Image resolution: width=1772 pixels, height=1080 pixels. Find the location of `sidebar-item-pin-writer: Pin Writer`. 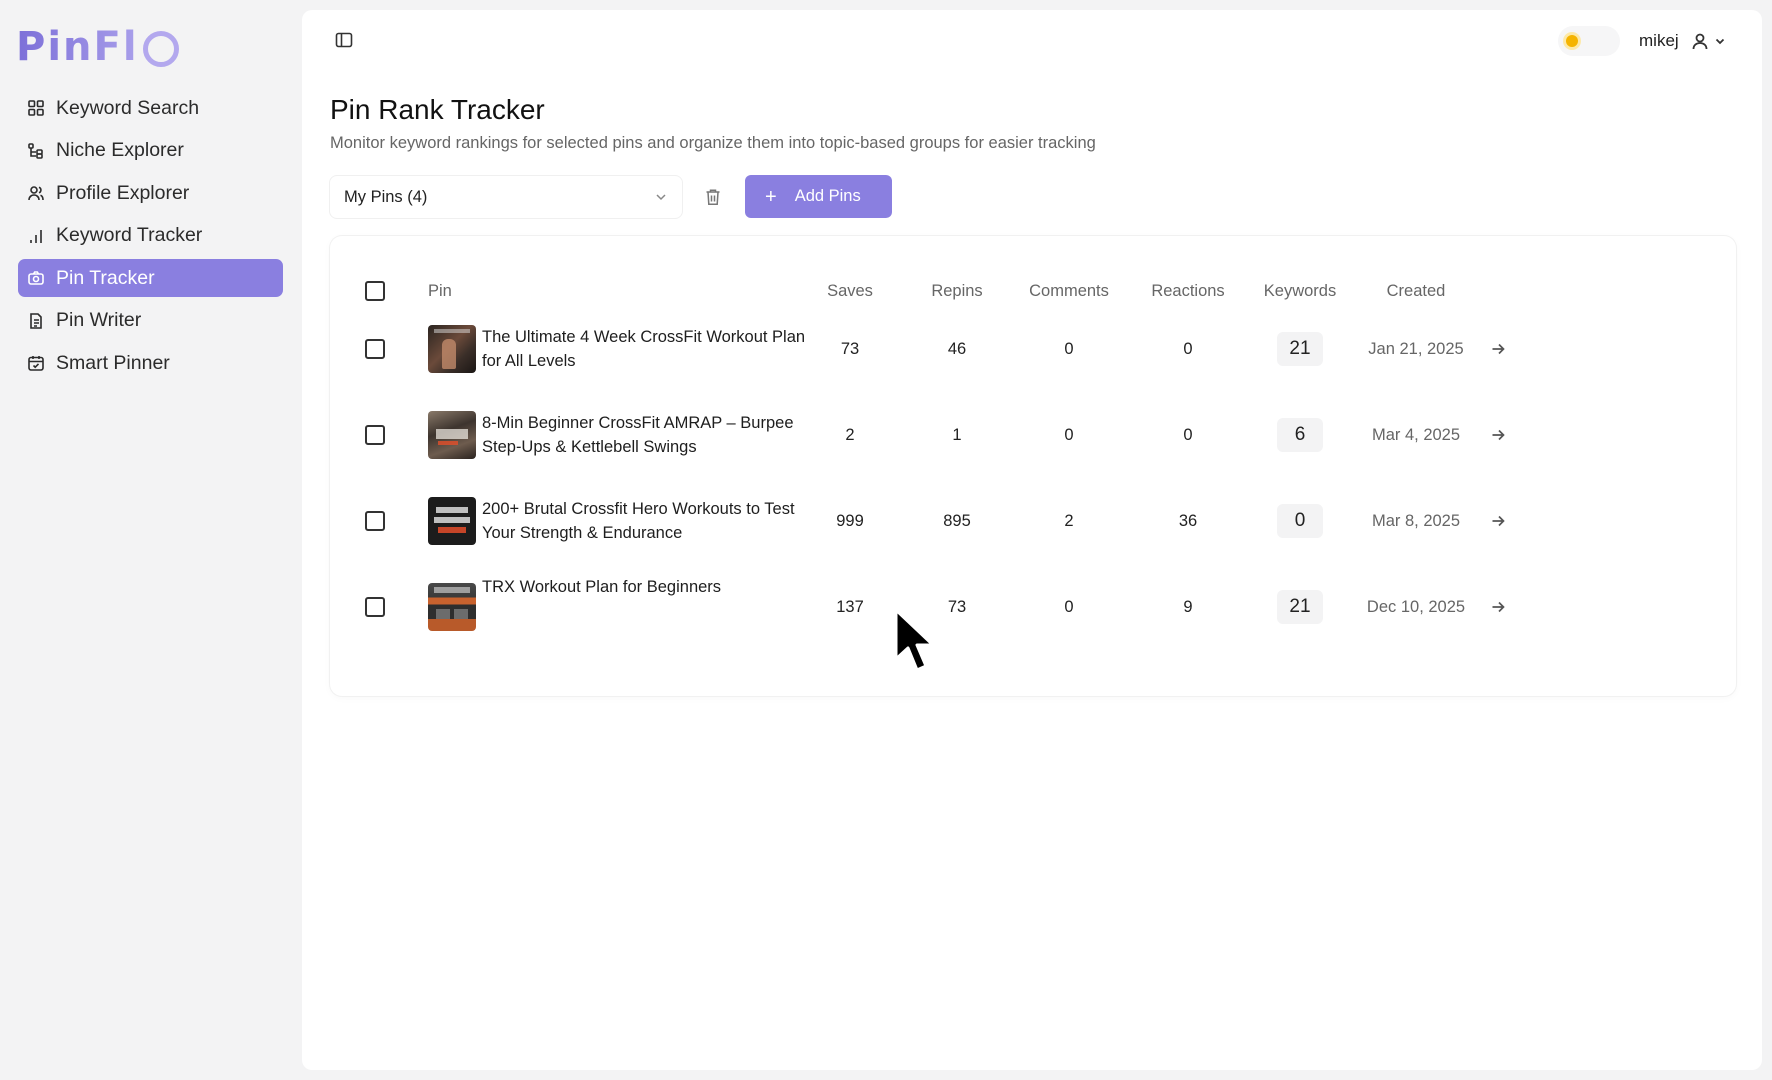

sidebar-item-pin-writer: Pin Writer is located at coordinates (150, 321).